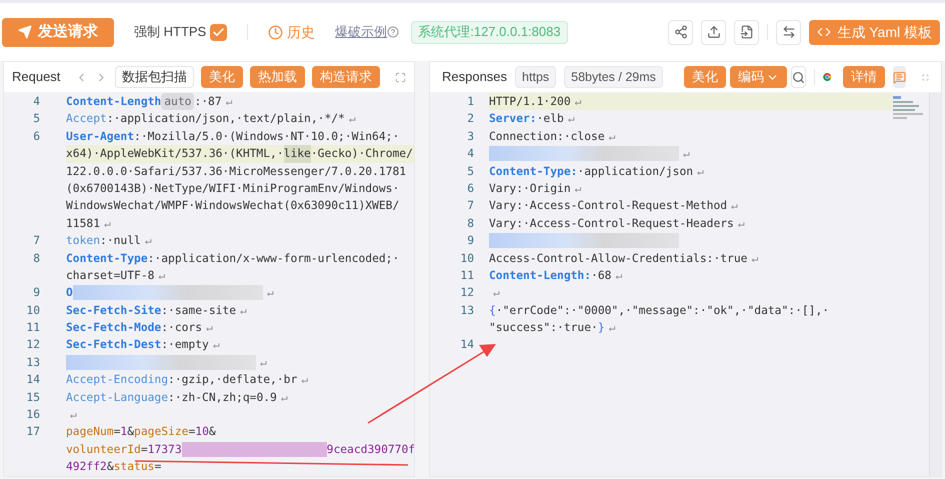 Image resolution: width=945 pixels, height=479 pixels. Describe the element at coordinates (470, 102) in the screenshot. I see `line-number: 1` at that location.